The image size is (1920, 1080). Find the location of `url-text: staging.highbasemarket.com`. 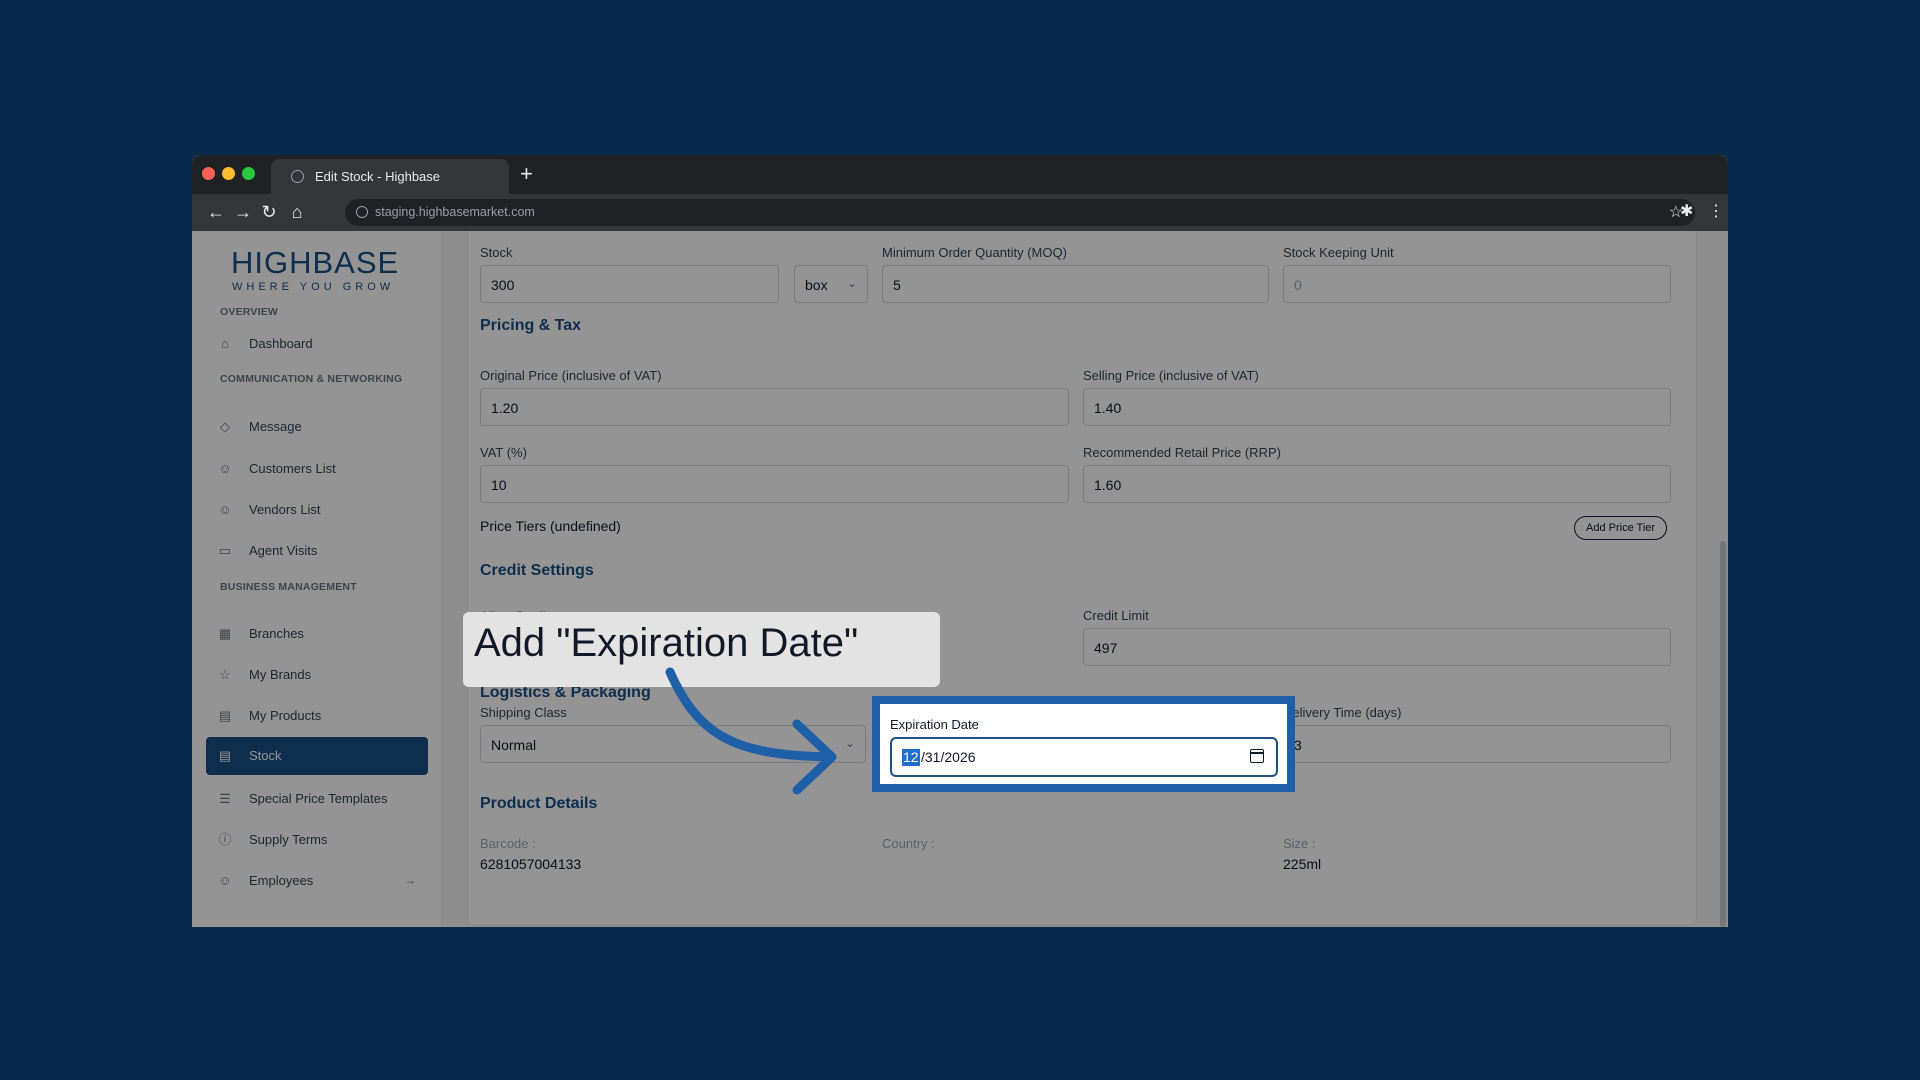

url-text: staging.highbasemarket.com is located at coordinates (455, 212).